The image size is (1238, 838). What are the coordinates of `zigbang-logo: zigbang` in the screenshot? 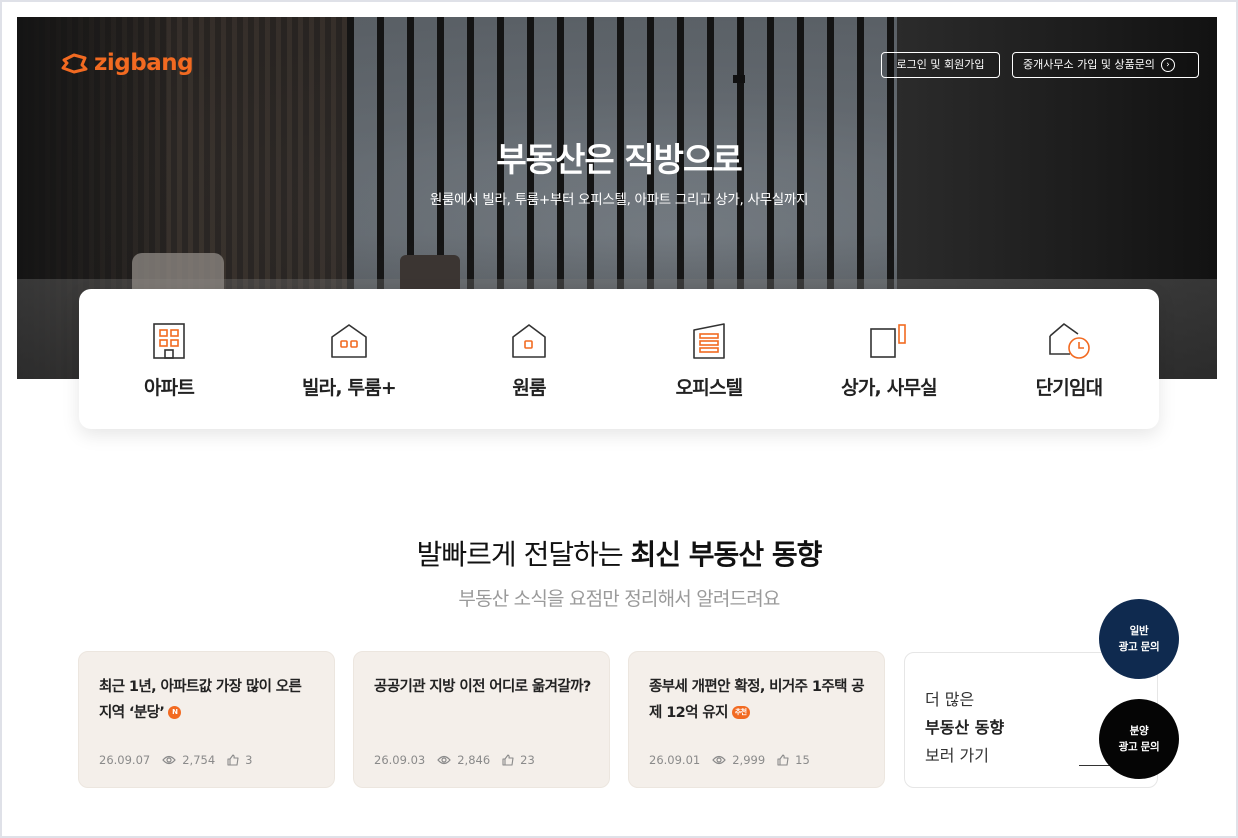 It's located at (127, 63).